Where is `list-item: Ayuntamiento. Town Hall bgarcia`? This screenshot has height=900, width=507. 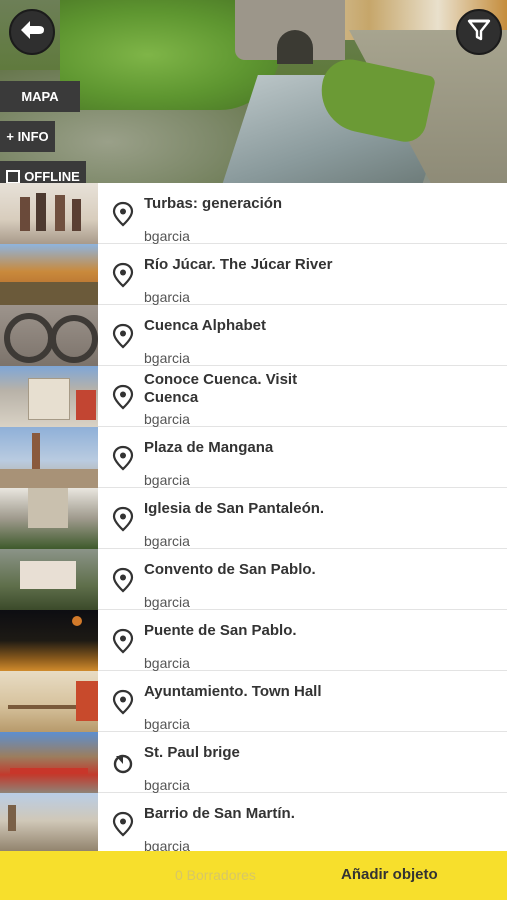
list-item: Ayuntamiento. Town Hall bgarcia is located at coordinates (253, 701).